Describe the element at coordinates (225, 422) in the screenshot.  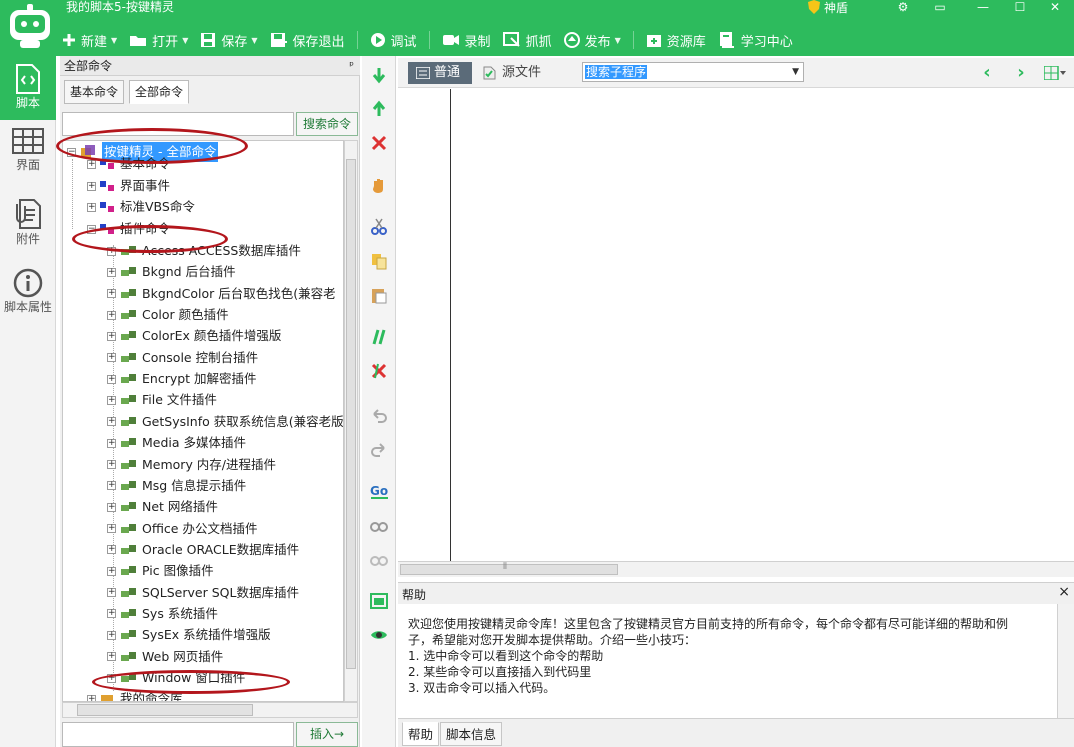
I see `tree-plugin-item: + GetSysInfo 获取系统信息(兼容老版` at that location.